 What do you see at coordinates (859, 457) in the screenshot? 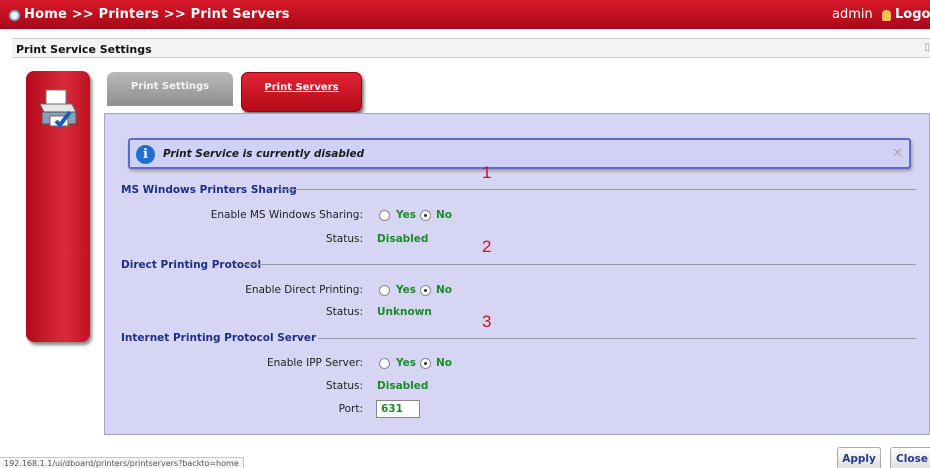
I see `apply-button: Apply` at bounding box center [859, 457].